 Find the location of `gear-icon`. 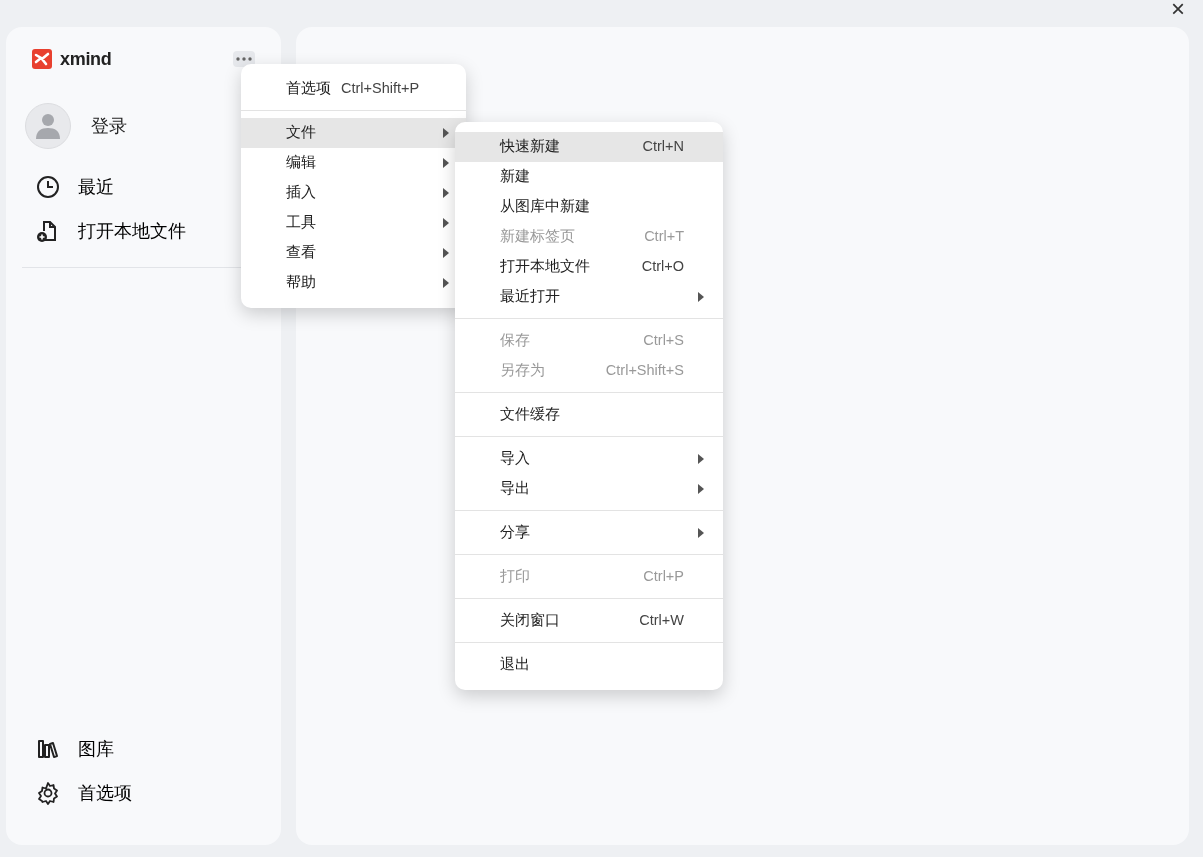

gear-icon is located at coordinates (48, 793).